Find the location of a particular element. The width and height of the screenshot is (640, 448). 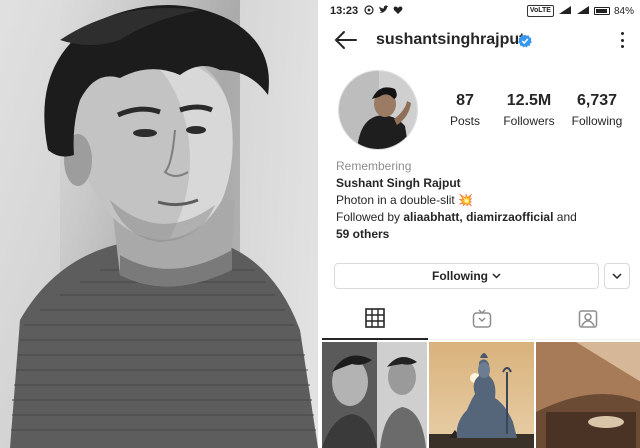

profile-header: sushantsinghrajput is located at coordinates (481, 40).